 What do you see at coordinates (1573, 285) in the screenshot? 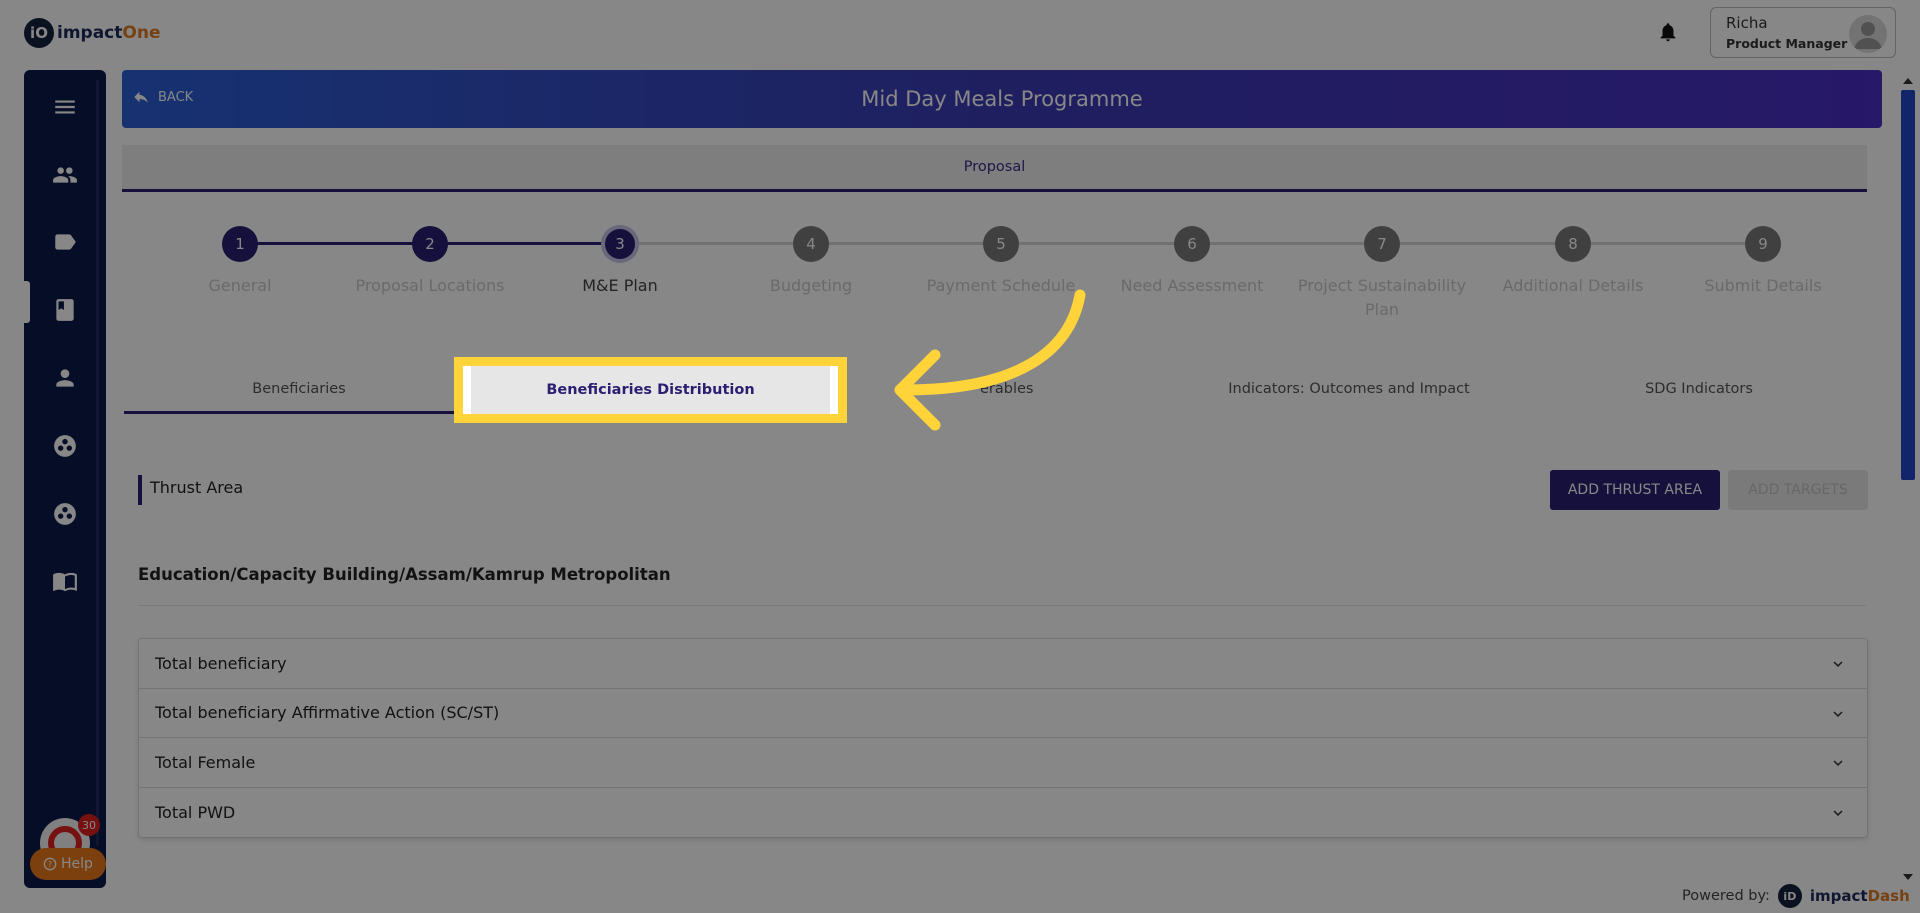
I see `step-label: Additional Details` at bounding box center [1573, 285].